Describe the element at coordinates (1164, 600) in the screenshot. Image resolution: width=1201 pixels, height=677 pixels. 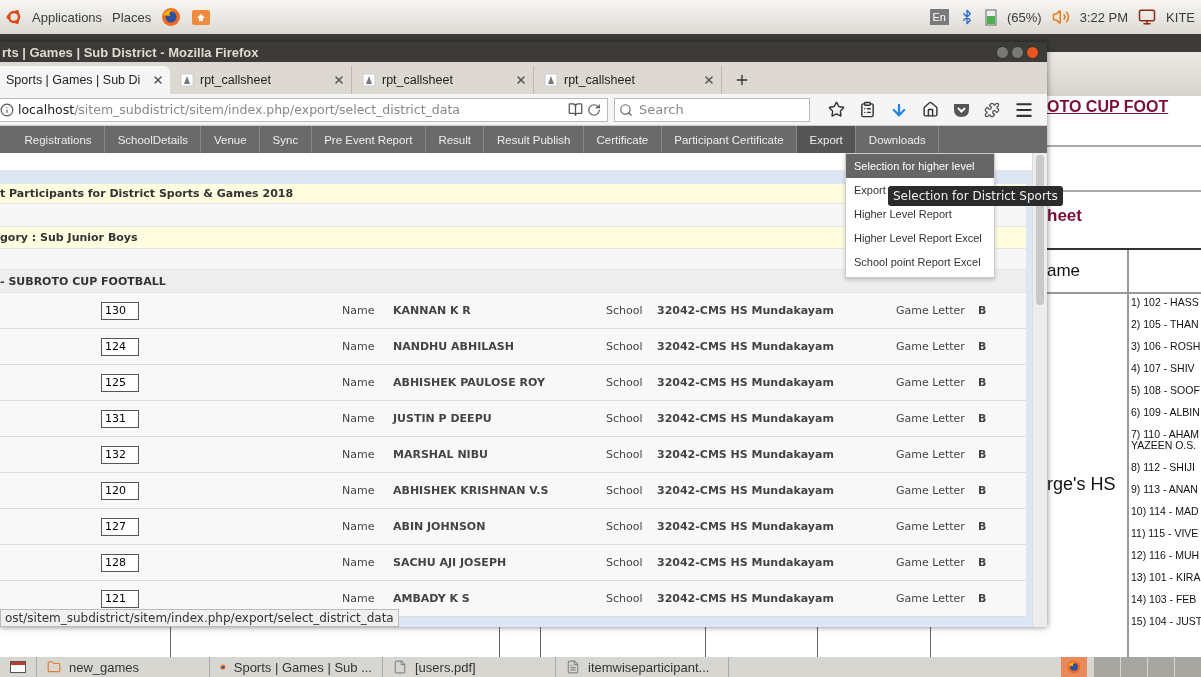
I see `player-entry: 14) 103 - FEB` at that location.